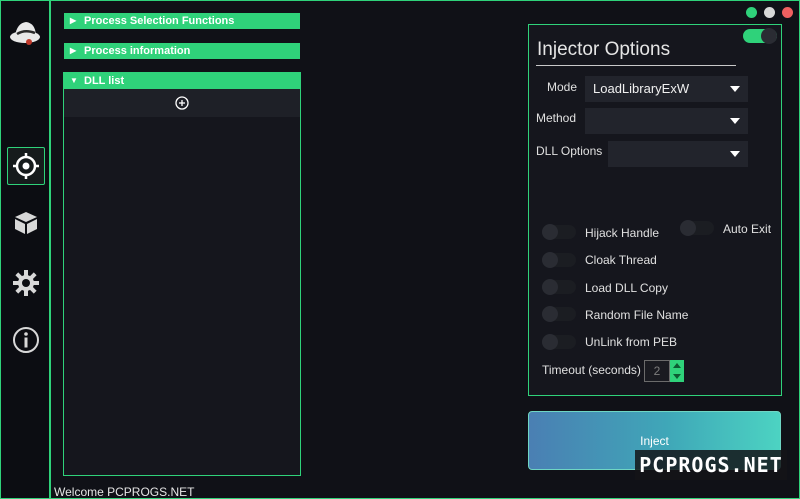  Describe the element at coordinates (569, 151) in the screenshot. I see `dll-options-label: DLL Options` at that location.